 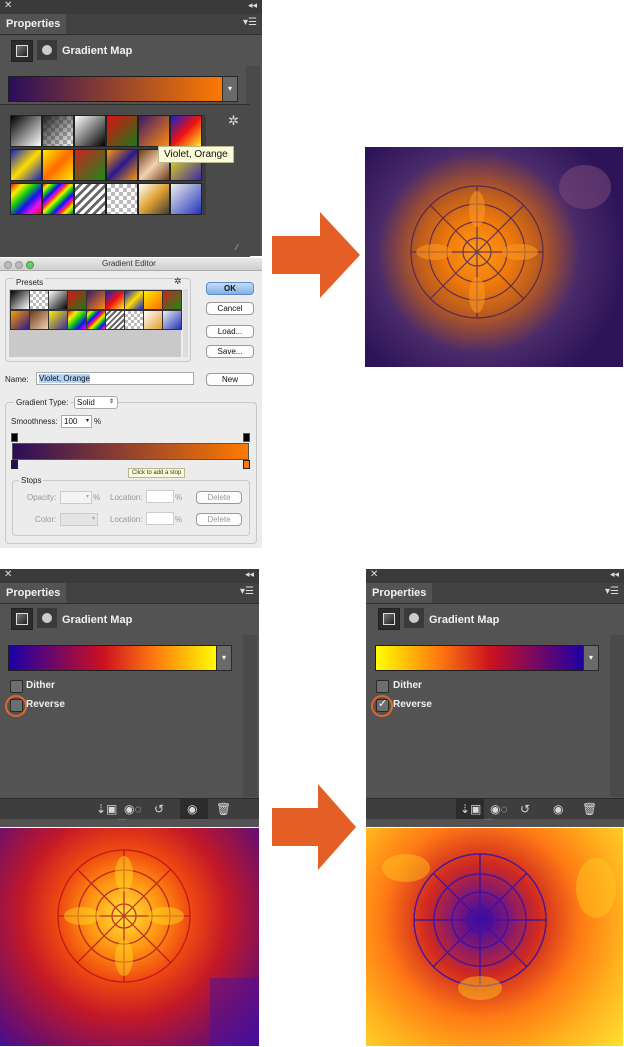 I want to click on resize-grip-icon: ⁄⁄⁄, so click(x=237, y=247).